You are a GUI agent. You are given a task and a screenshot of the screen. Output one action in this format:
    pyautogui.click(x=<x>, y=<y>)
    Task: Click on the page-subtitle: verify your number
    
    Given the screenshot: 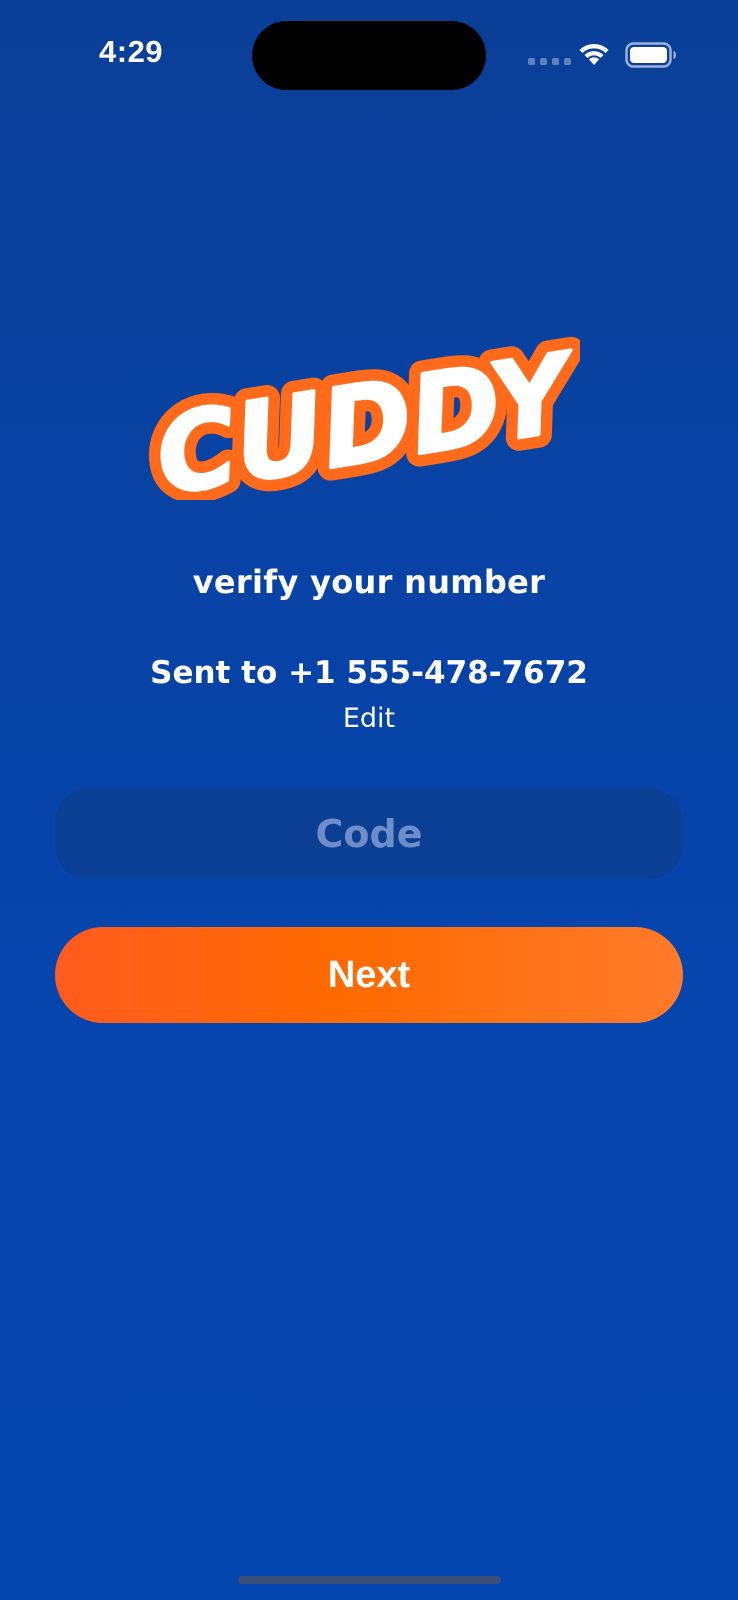 What is the action you would take?
    pyautogui.click(x=369, y=582)
    